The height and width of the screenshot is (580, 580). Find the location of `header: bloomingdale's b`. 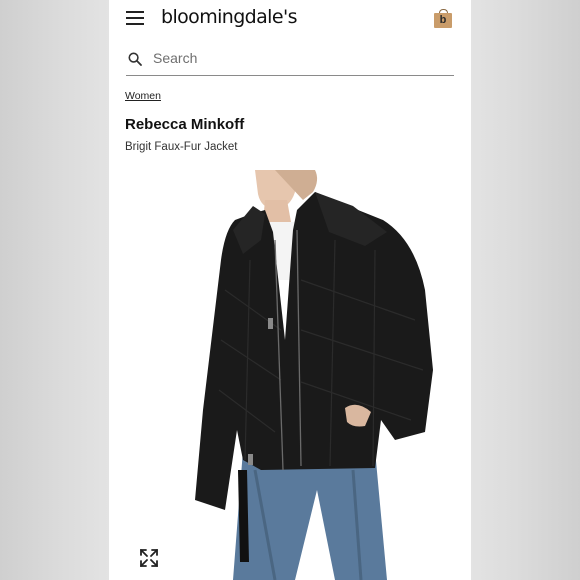

header: bloomingdale's b is located at coordinates (290, 19).